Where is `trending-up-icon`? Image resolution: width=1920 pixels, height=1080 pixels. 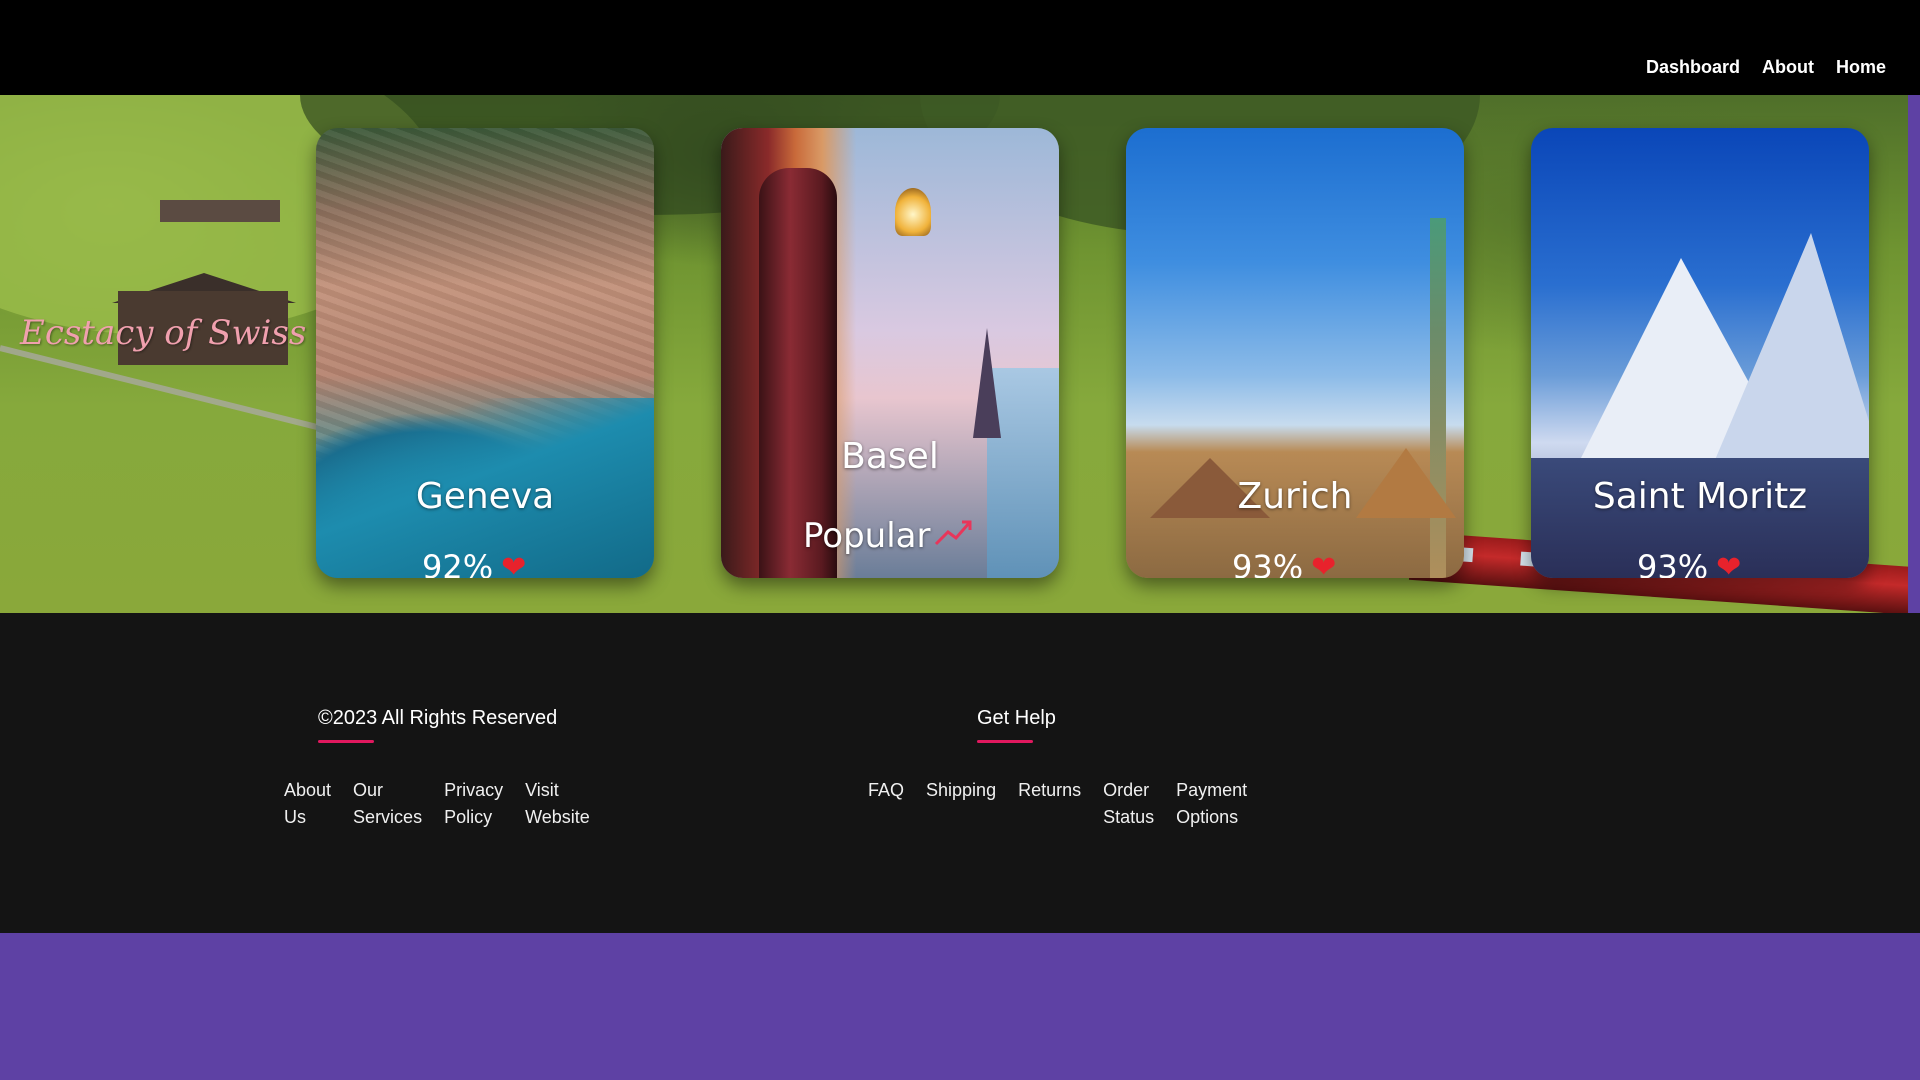 trending-up-icon is located at coordinates (954, 536).